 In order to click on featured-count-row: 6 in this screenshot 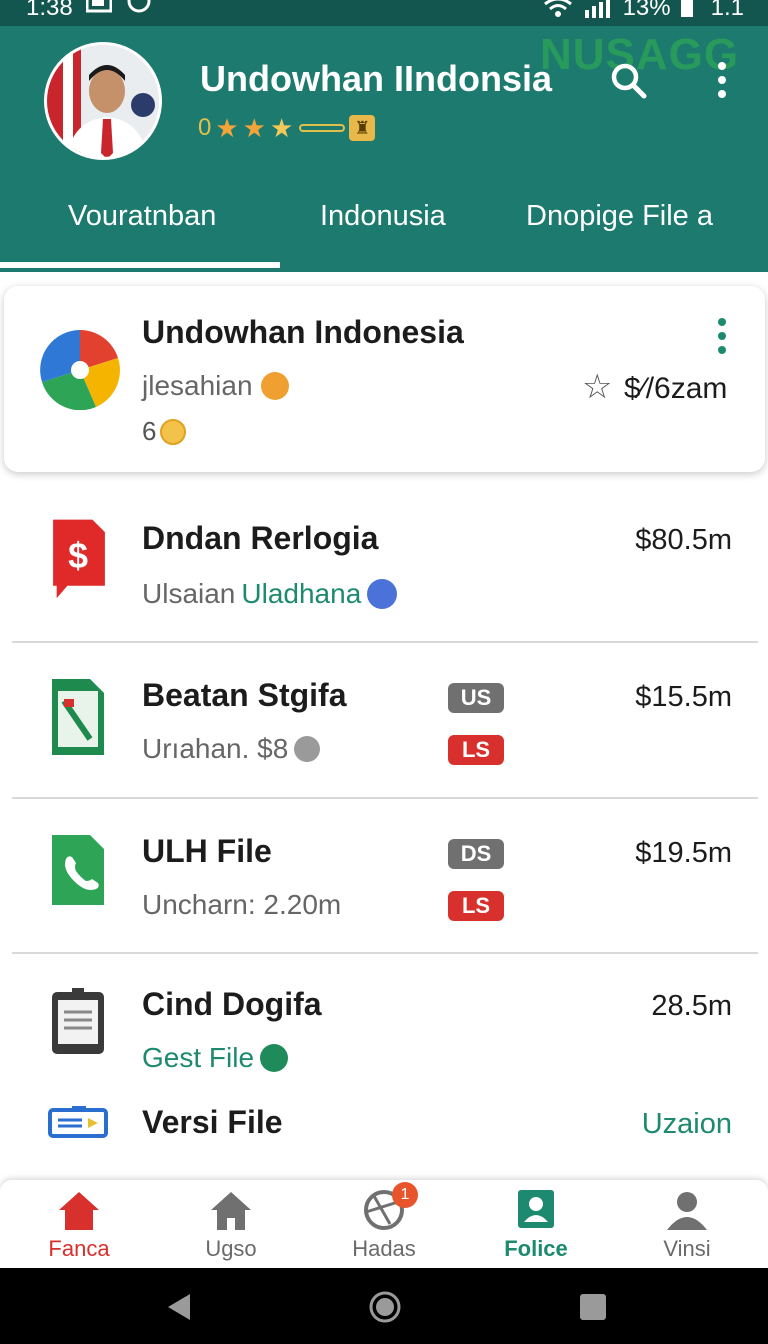, I will do `click(164, 431)`.